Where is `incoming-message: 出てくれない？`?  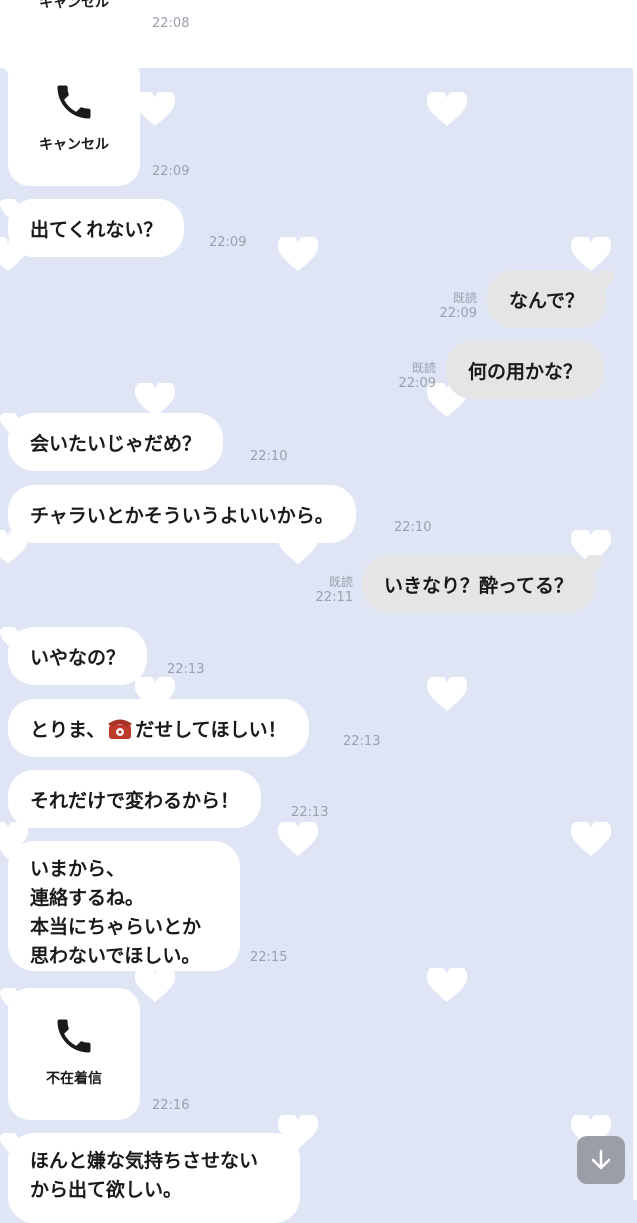 incoming-message: 出てくれない？ is located at coordinates (96, 228).